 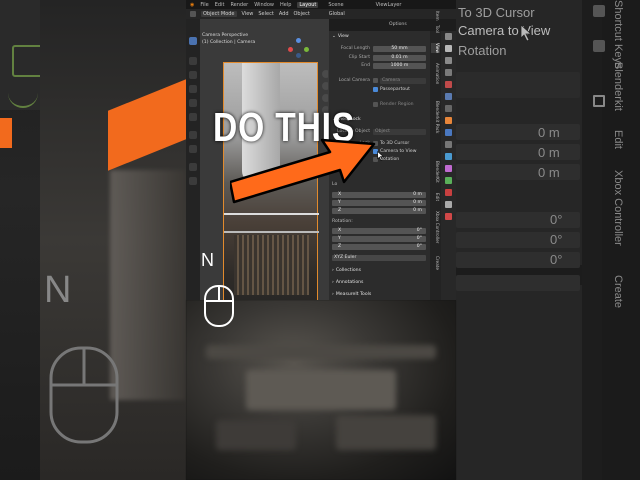 What do you see at coordinates (403, 80) in the screenshot?
I see `local-camera-field: Camera` at bounding box center [403, 80].